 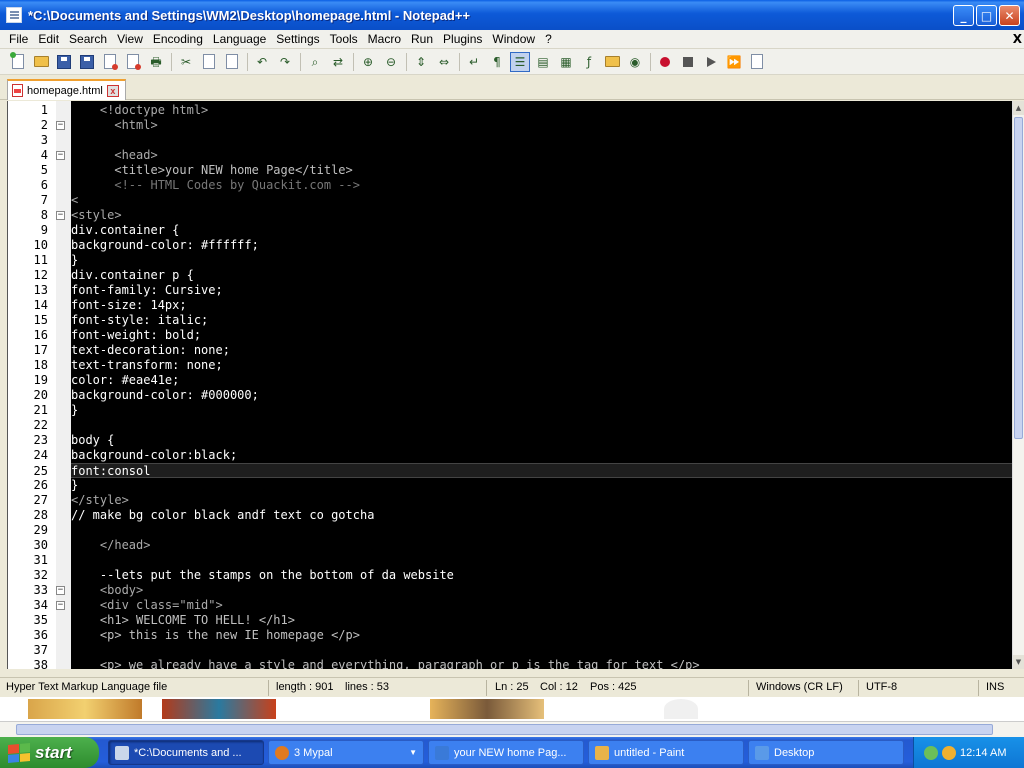 What do you see at coordinates (526, 200) in the screenshot?
I see `code-line: 7 <` at bounding box center [526, 200].